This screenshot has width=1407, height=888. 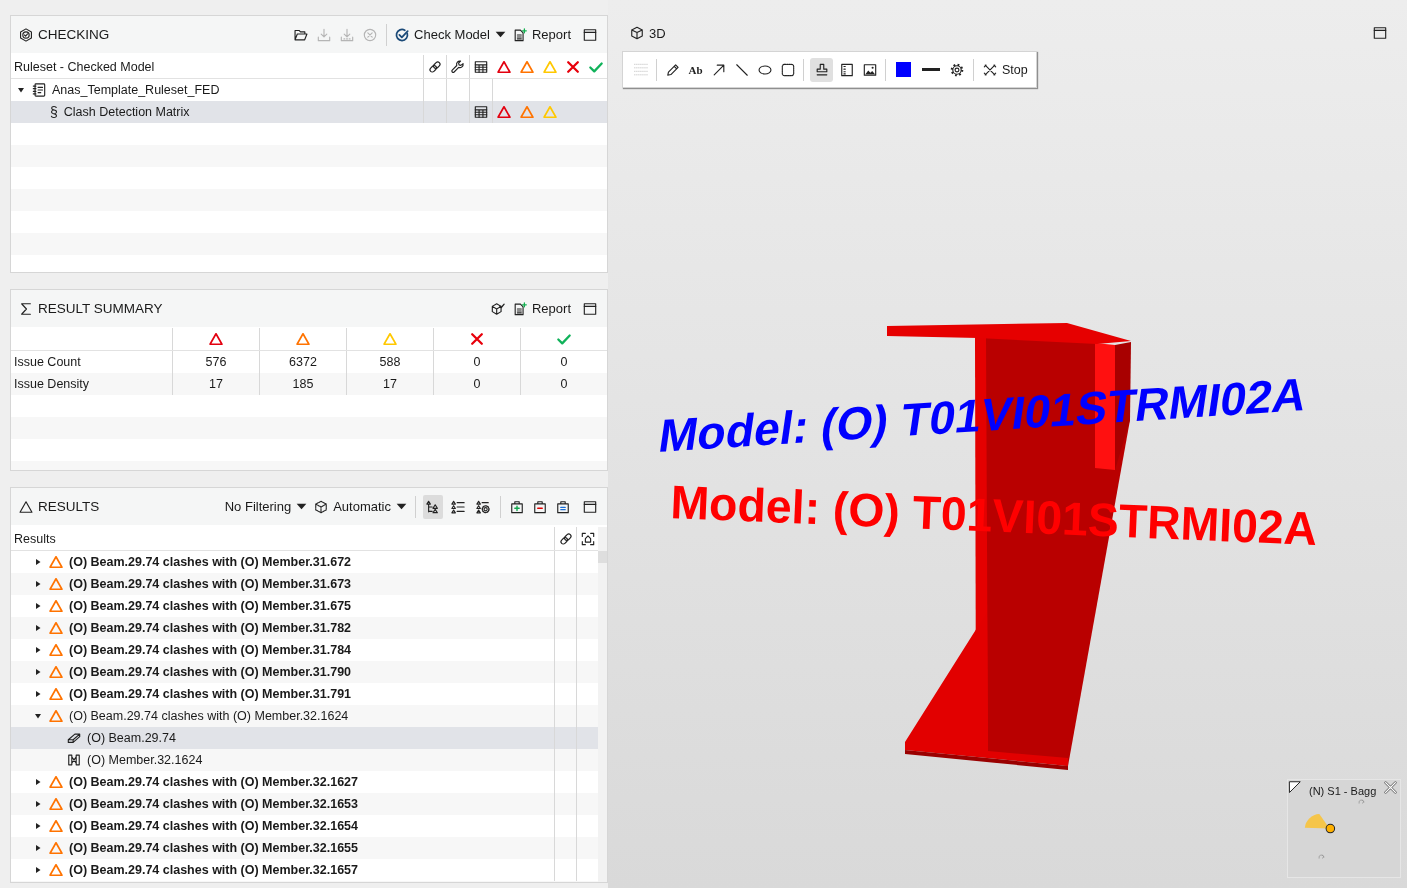 What do you see at coordinates (979, 415) in the screenshot?
I see `model-label: Model: (O) T01VI01STRMI02A` at bounding box center [979, 415].